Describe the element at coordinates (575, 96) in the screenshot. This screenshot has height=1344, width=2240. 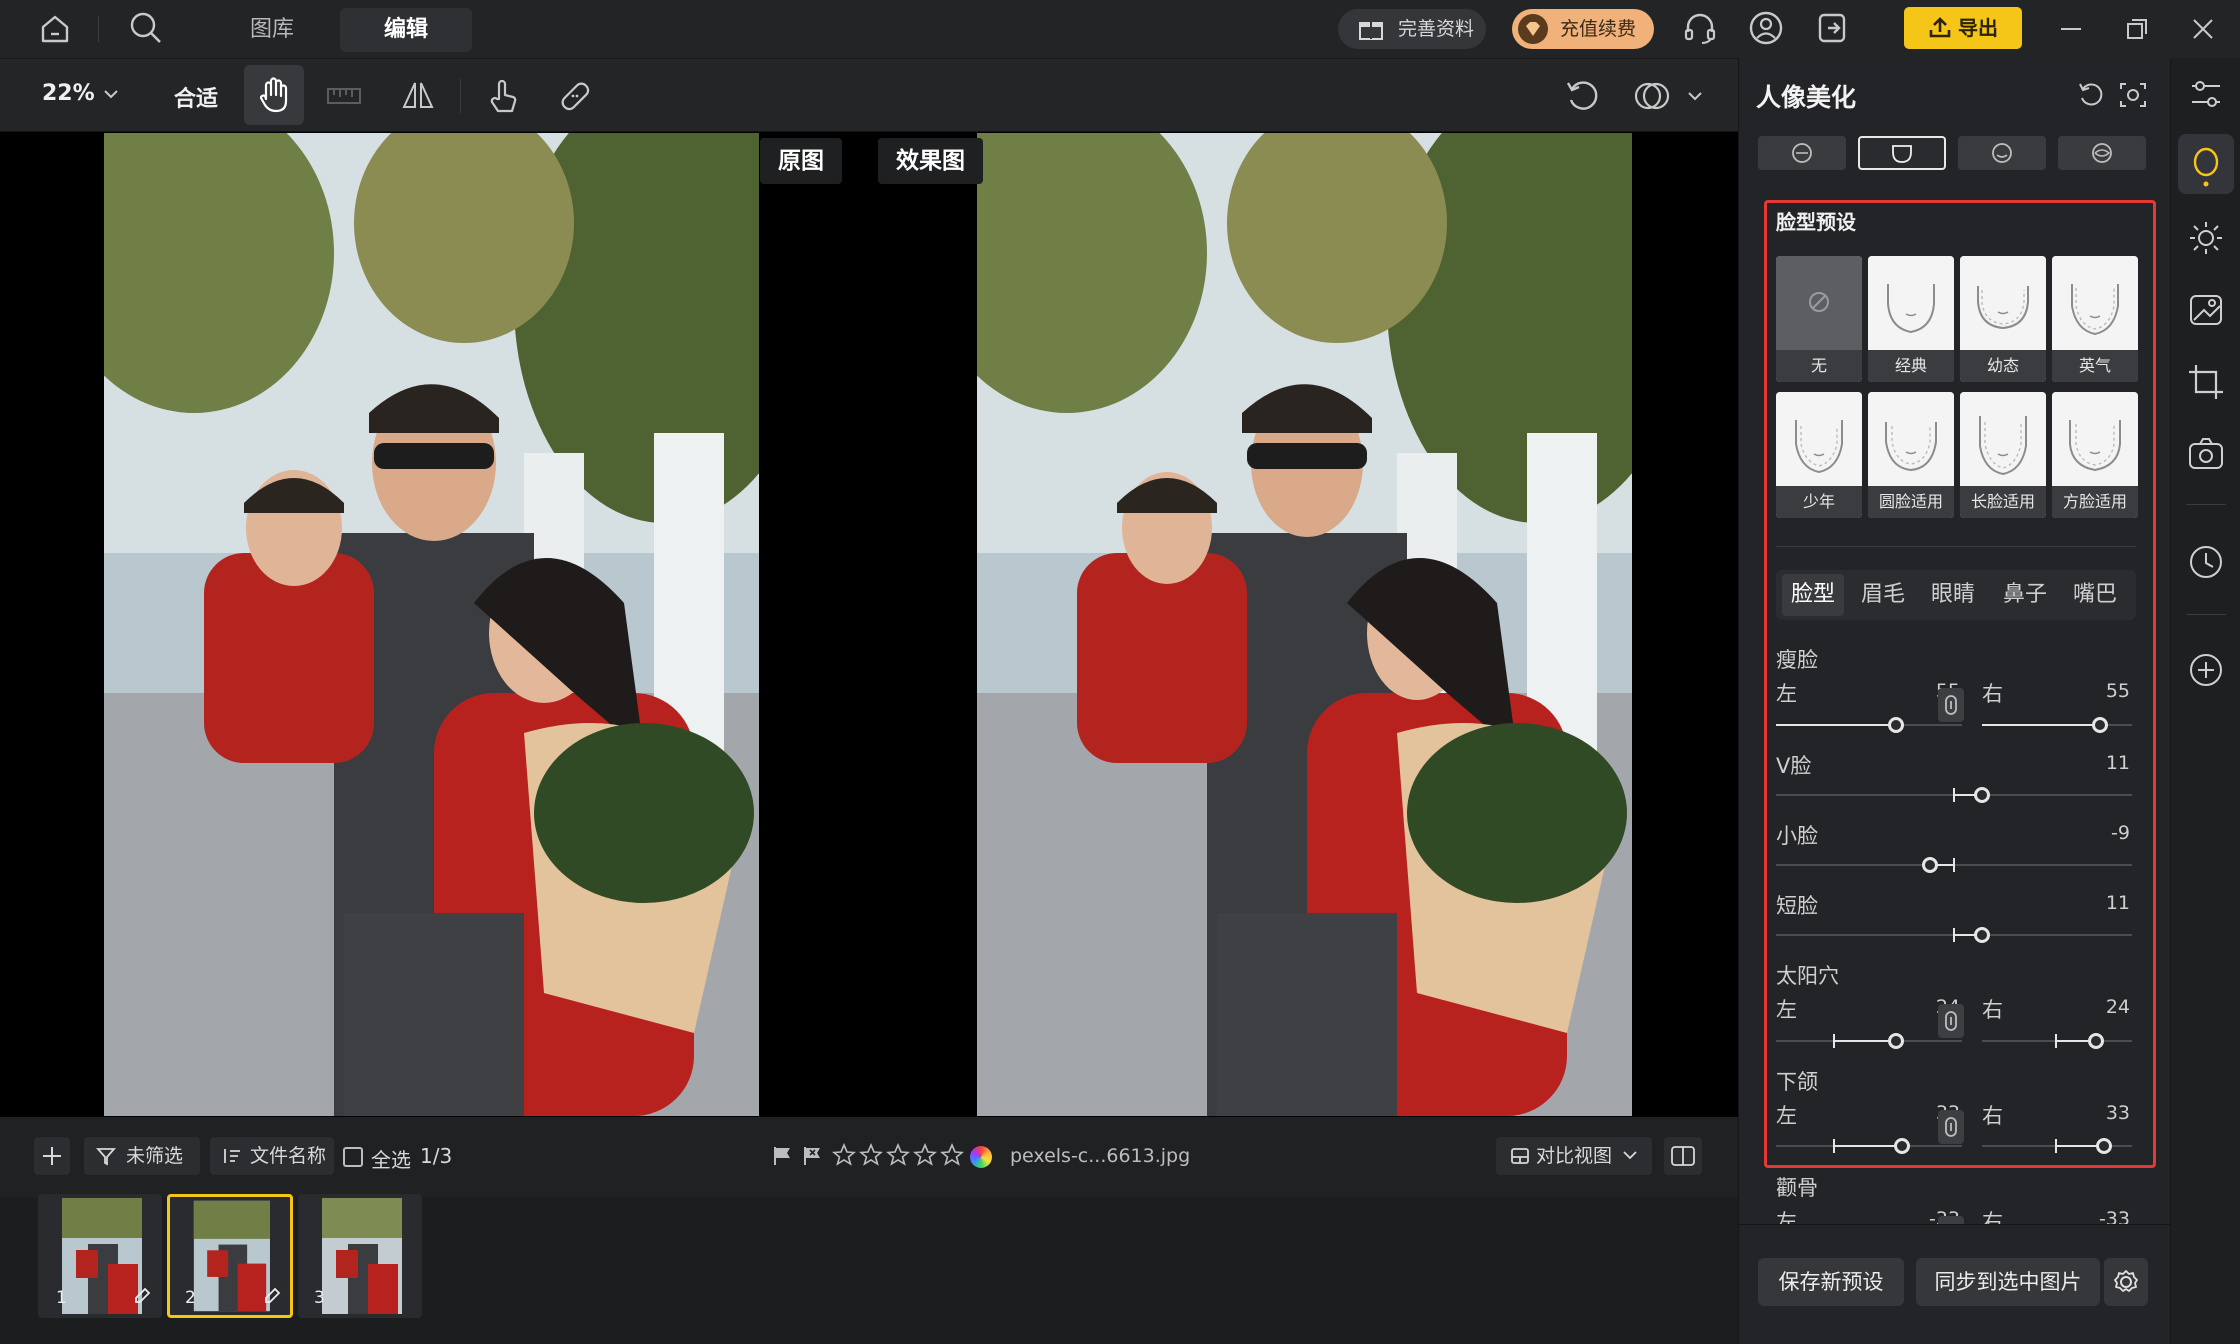
I see `bandage-icon` at that location.